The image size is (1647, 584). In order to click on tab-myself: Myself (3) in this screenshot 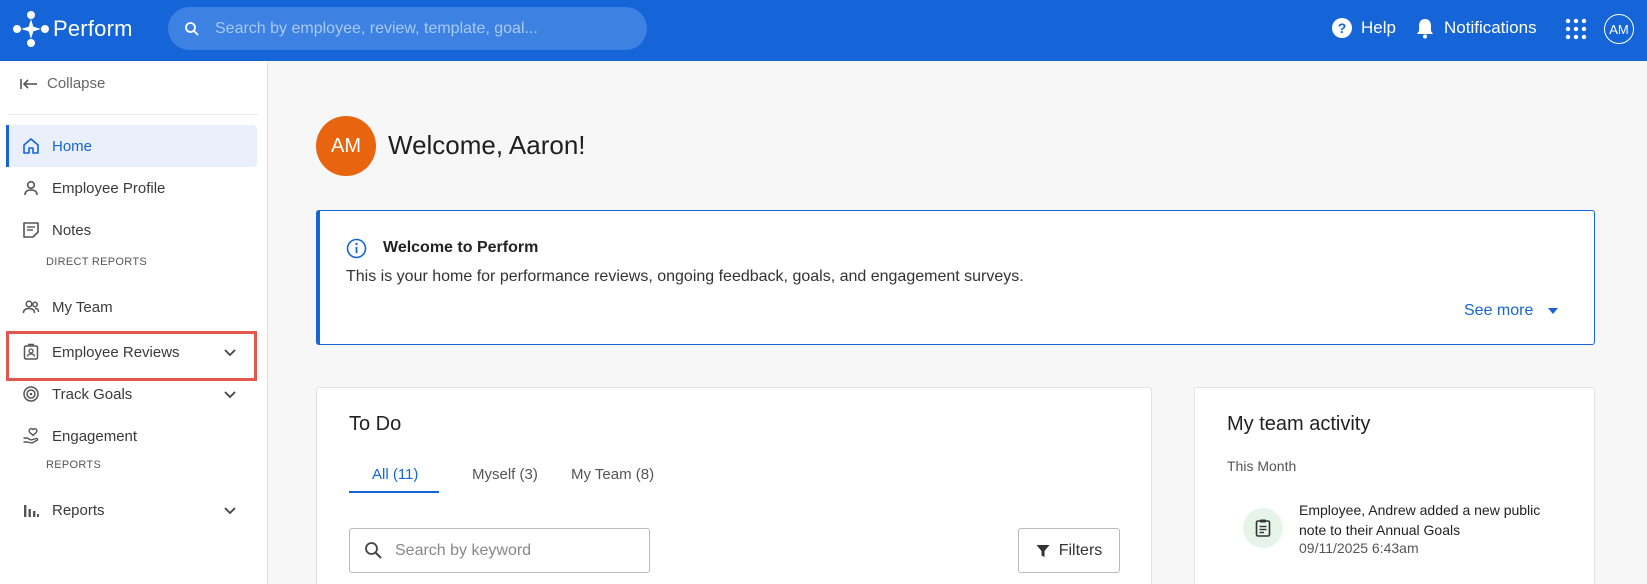, I will do `click(505, 474)`.